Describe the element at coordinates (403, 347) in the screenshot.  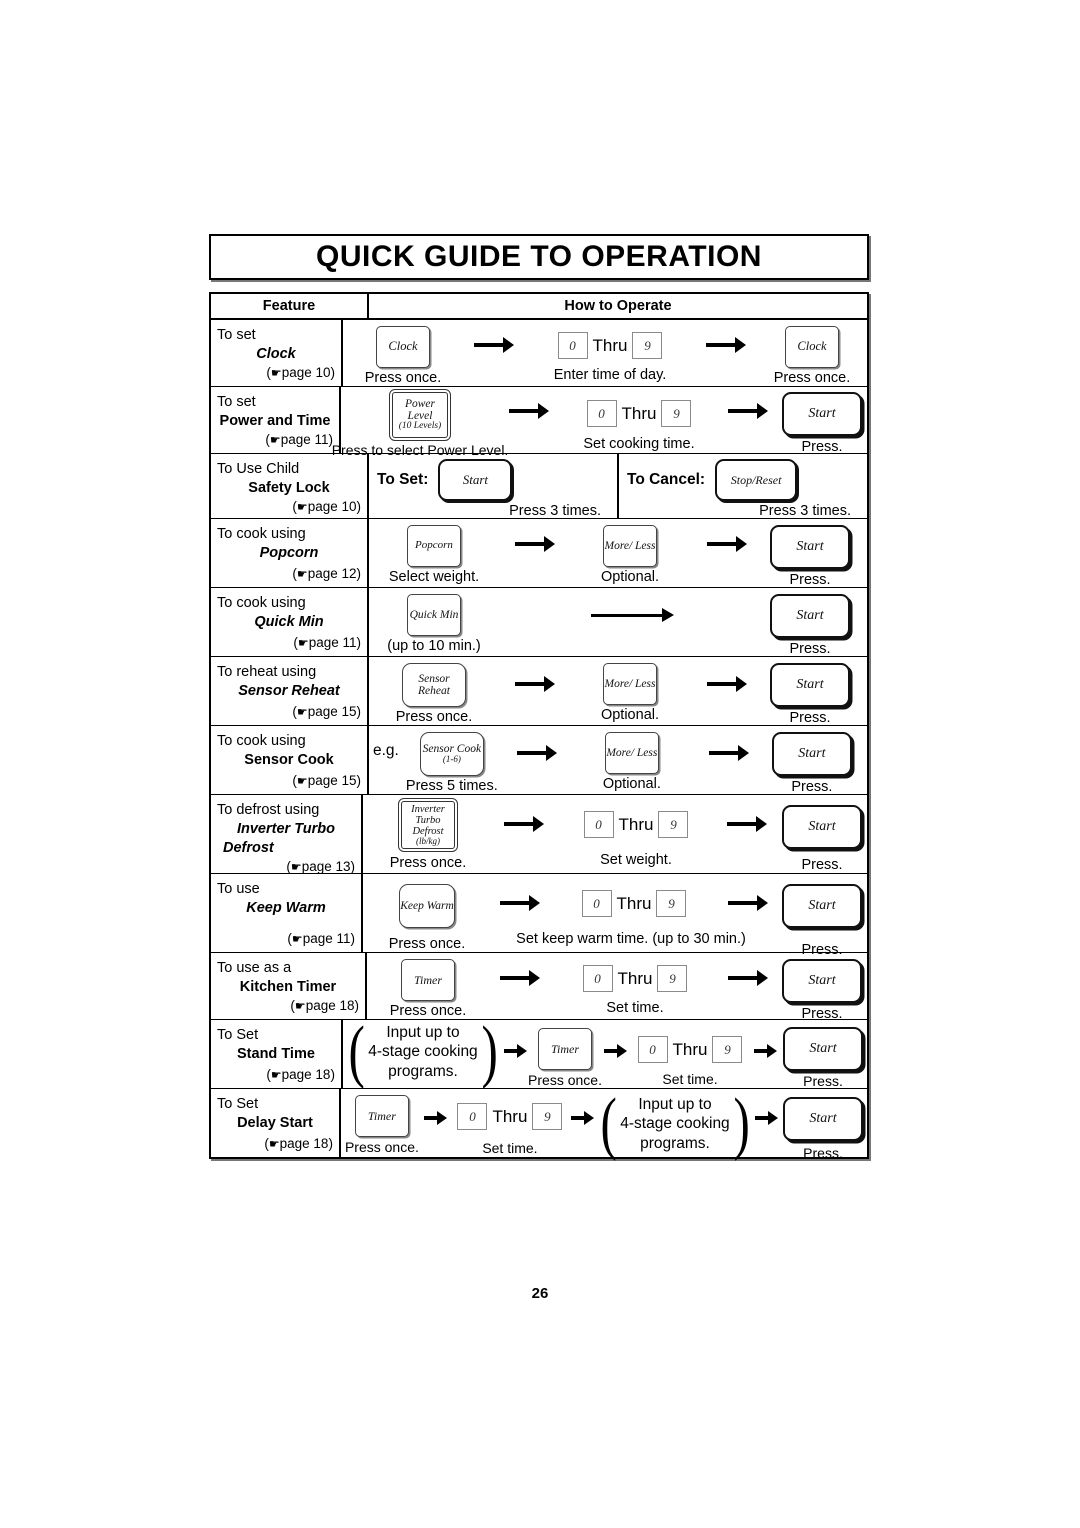
I see `key-clock: Clock` at that location.